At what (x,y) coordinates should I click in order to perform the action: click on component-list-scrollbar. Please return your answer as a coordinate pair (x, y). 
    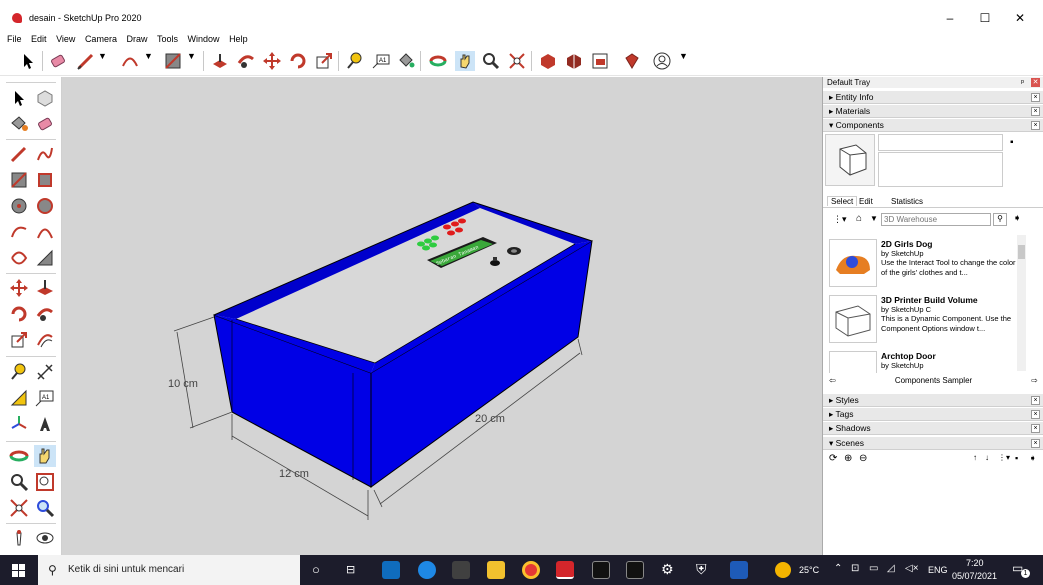
    Looking at the image, I should click on (1021, 303).